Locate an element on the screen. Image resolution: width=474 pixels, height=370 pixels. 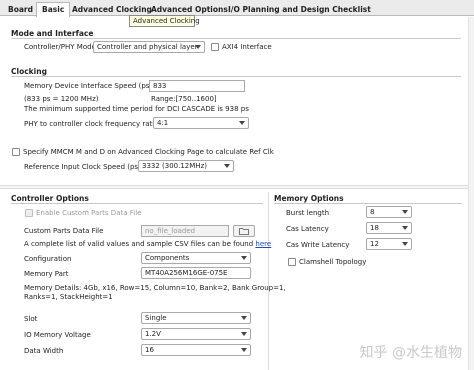
memory-part-value: MT40A256M16GE-075E is located at coordinates (186, 273).